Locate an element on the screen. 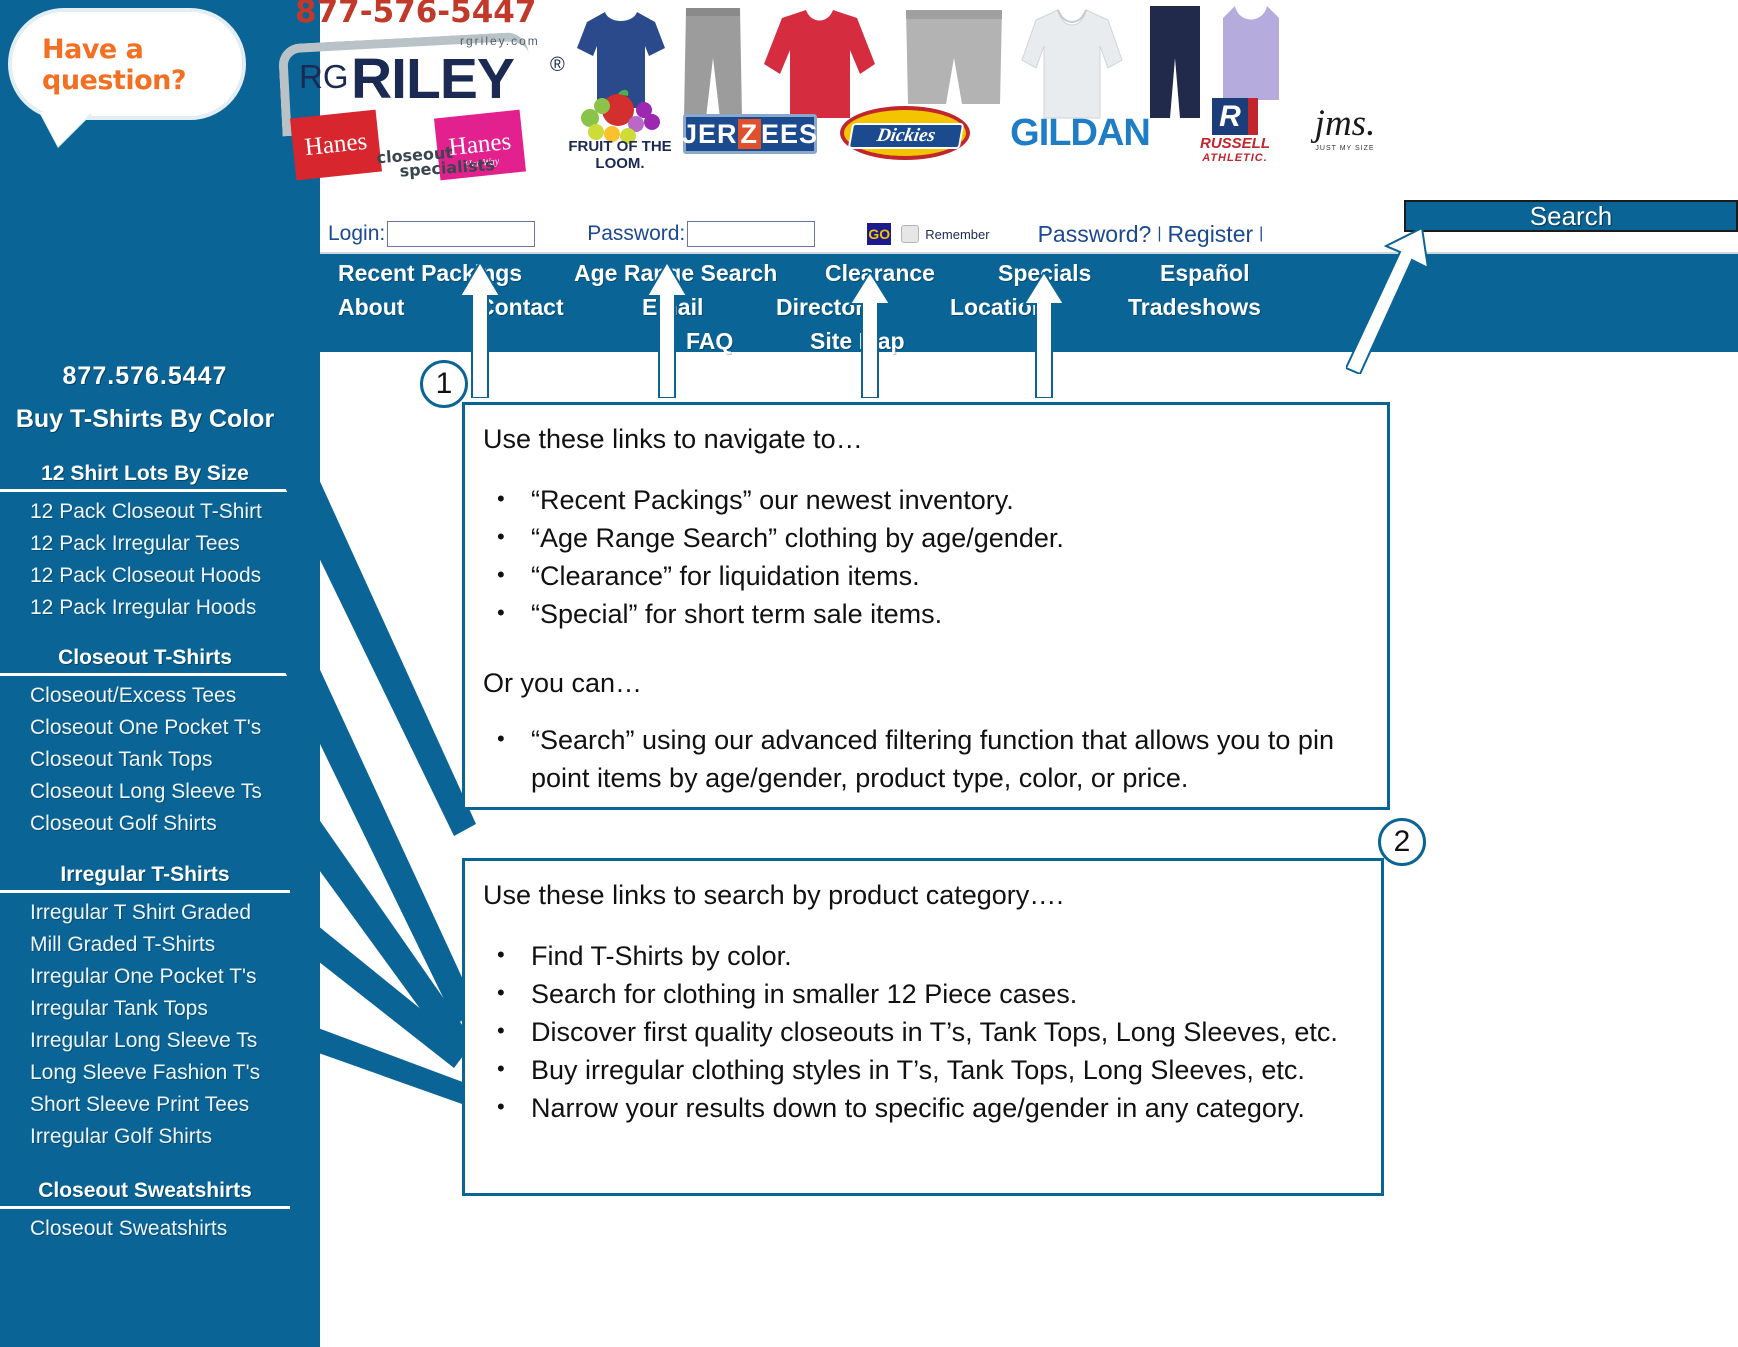 Image resolution: width=1738 pixels, height=1347 pixels. logo-riley-text: RILEY is located at coordinates (433, 79).